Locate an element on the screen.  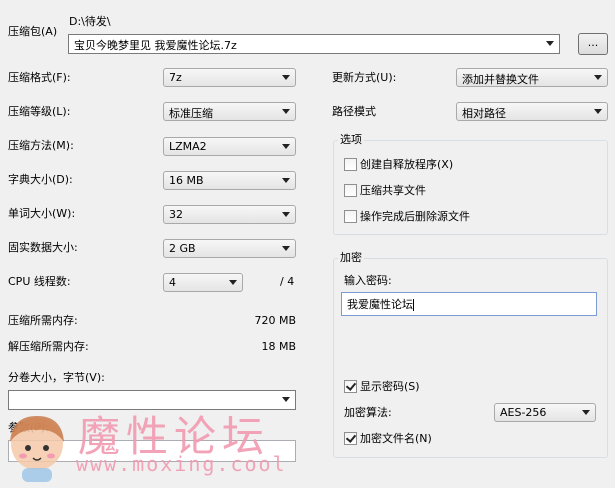
word-value: 32 is located at coordinates (176, 214).